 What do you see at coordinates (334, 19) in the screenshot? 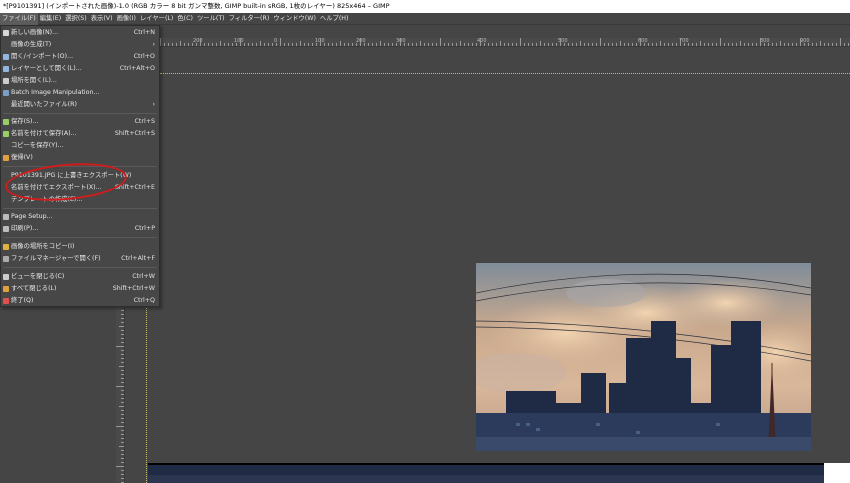
I see `menu-help: ヘルプ(H)` at bounding box center [334, 19].